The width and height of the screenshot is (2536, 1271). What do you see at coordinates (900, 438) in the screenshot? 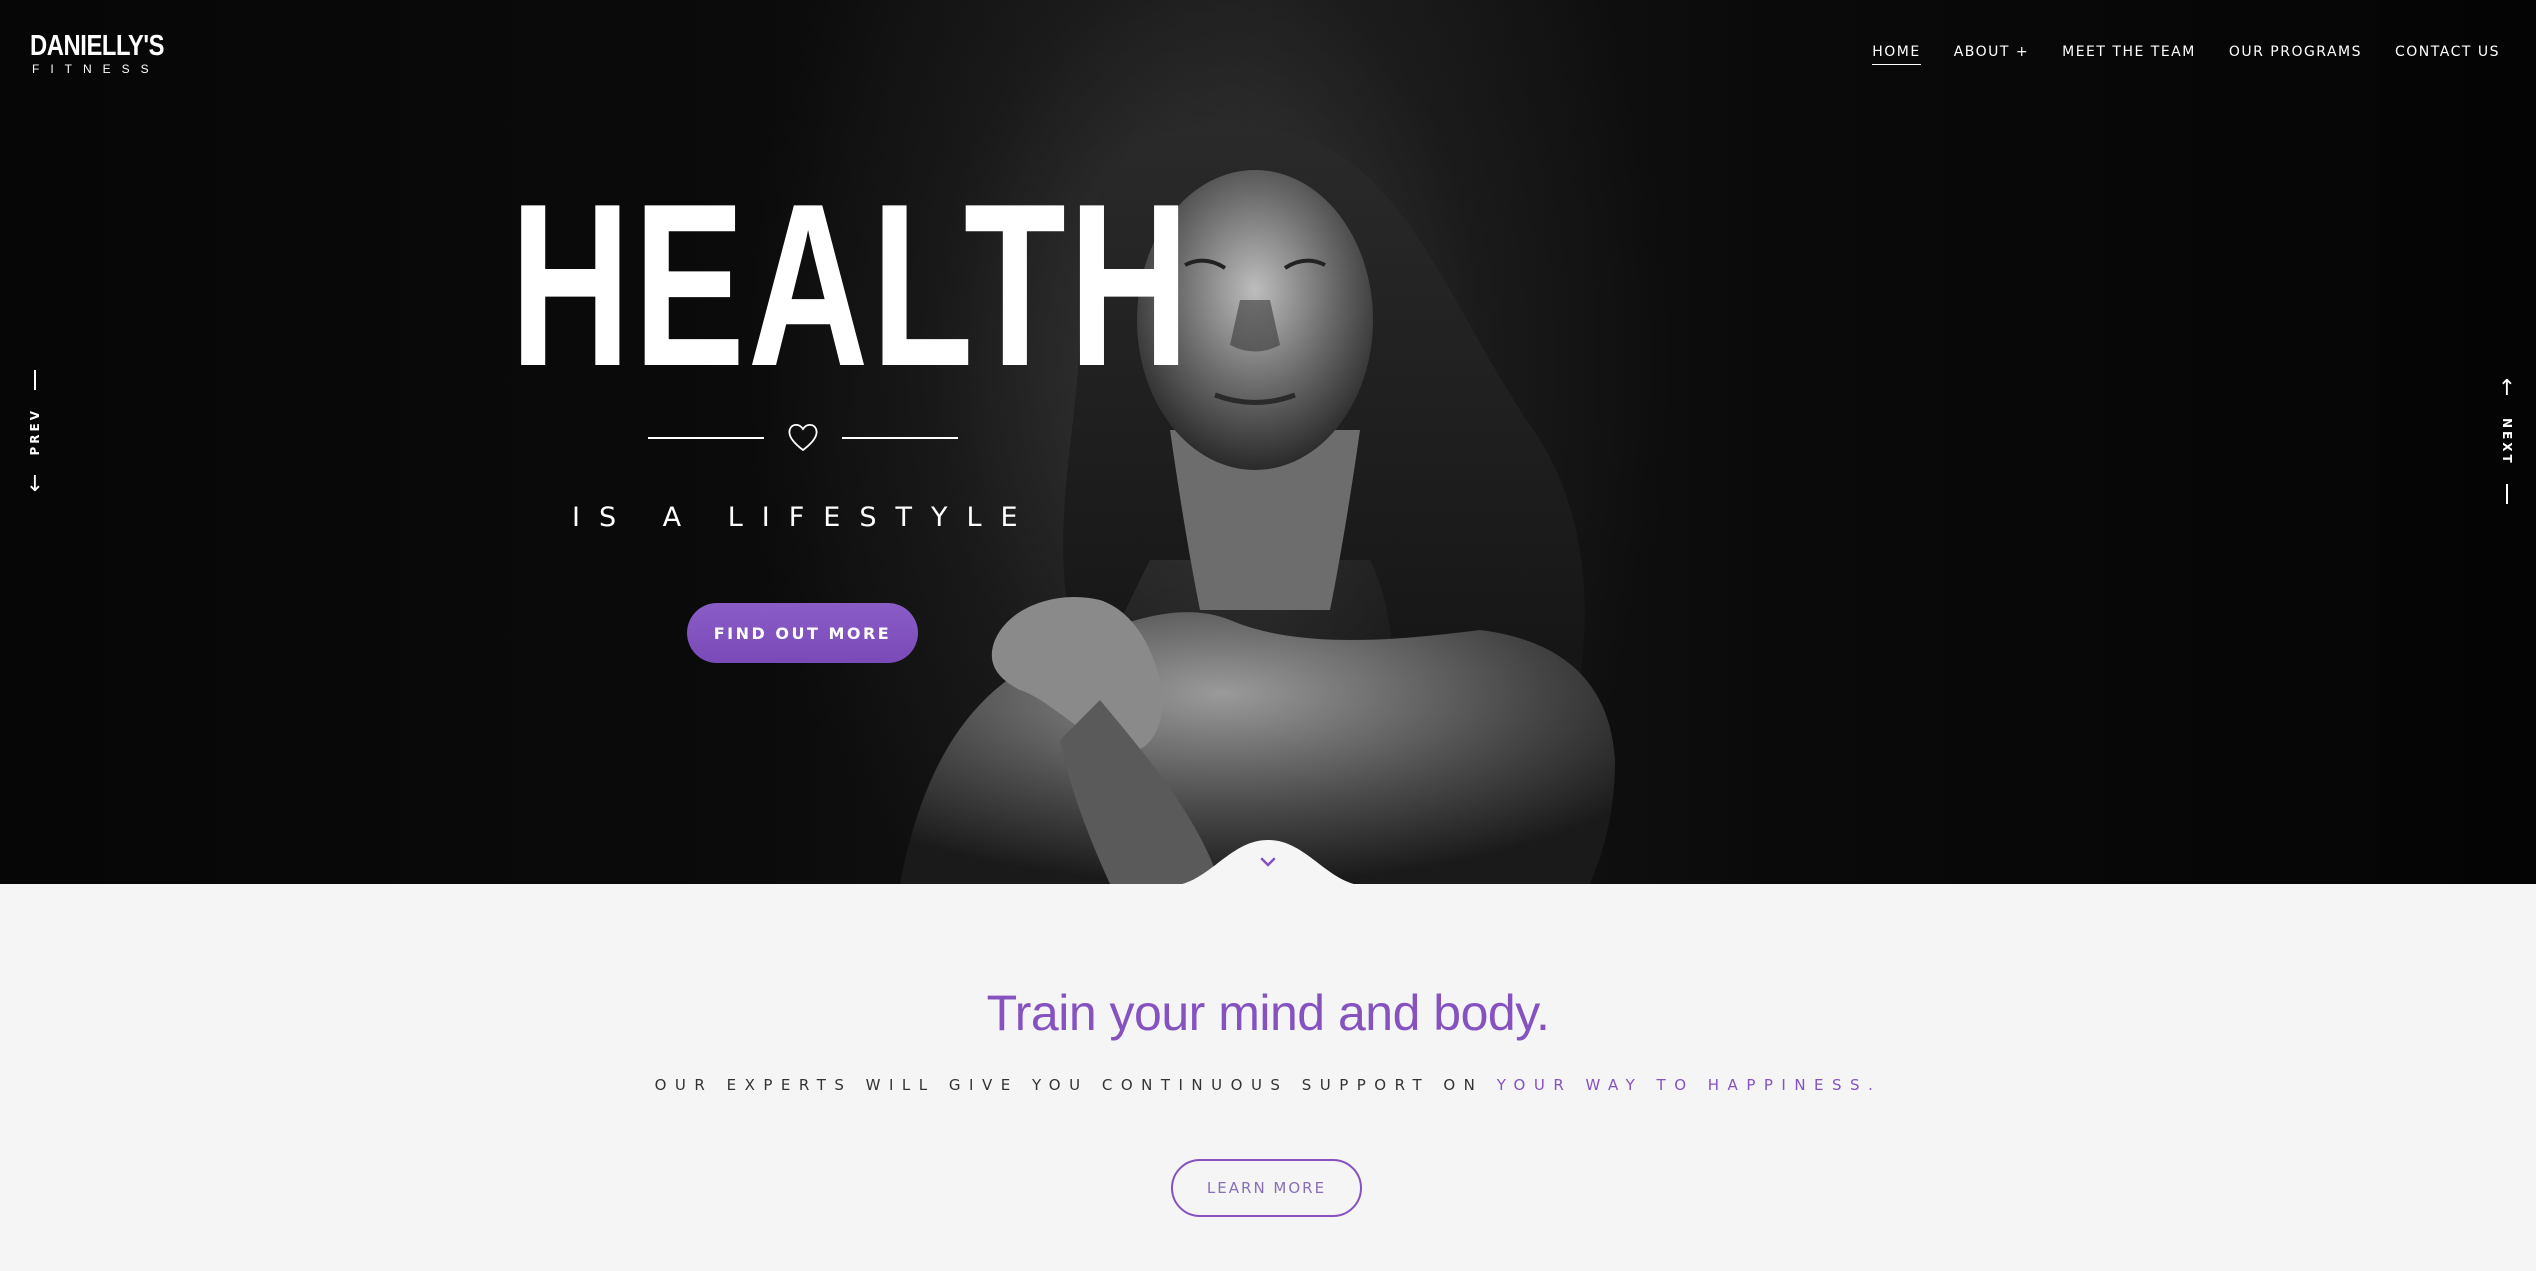
I see `divider-line-right` at bounding box center [900, 438].